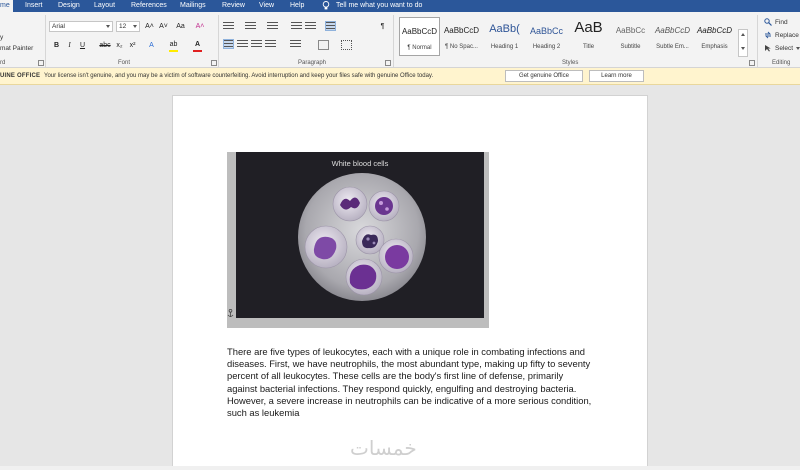  What do you see at coordinates (173, 44) in the screenshot?
I see `highlight-button: ab` at bounding box center [173, 44].